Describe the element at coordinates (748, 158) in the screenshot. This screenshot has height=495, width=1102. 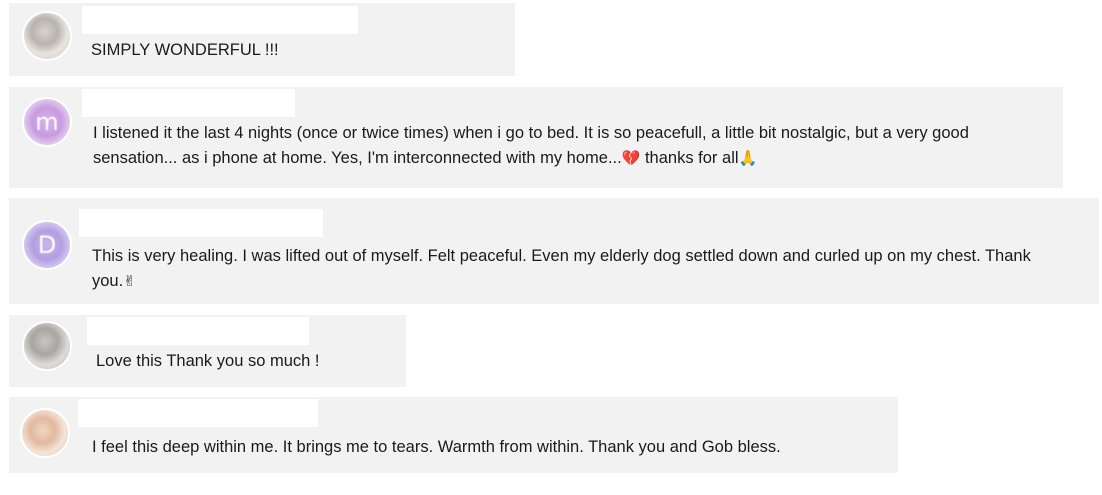
I see `praying-hands-emoji-icon: 🙏` at that location.